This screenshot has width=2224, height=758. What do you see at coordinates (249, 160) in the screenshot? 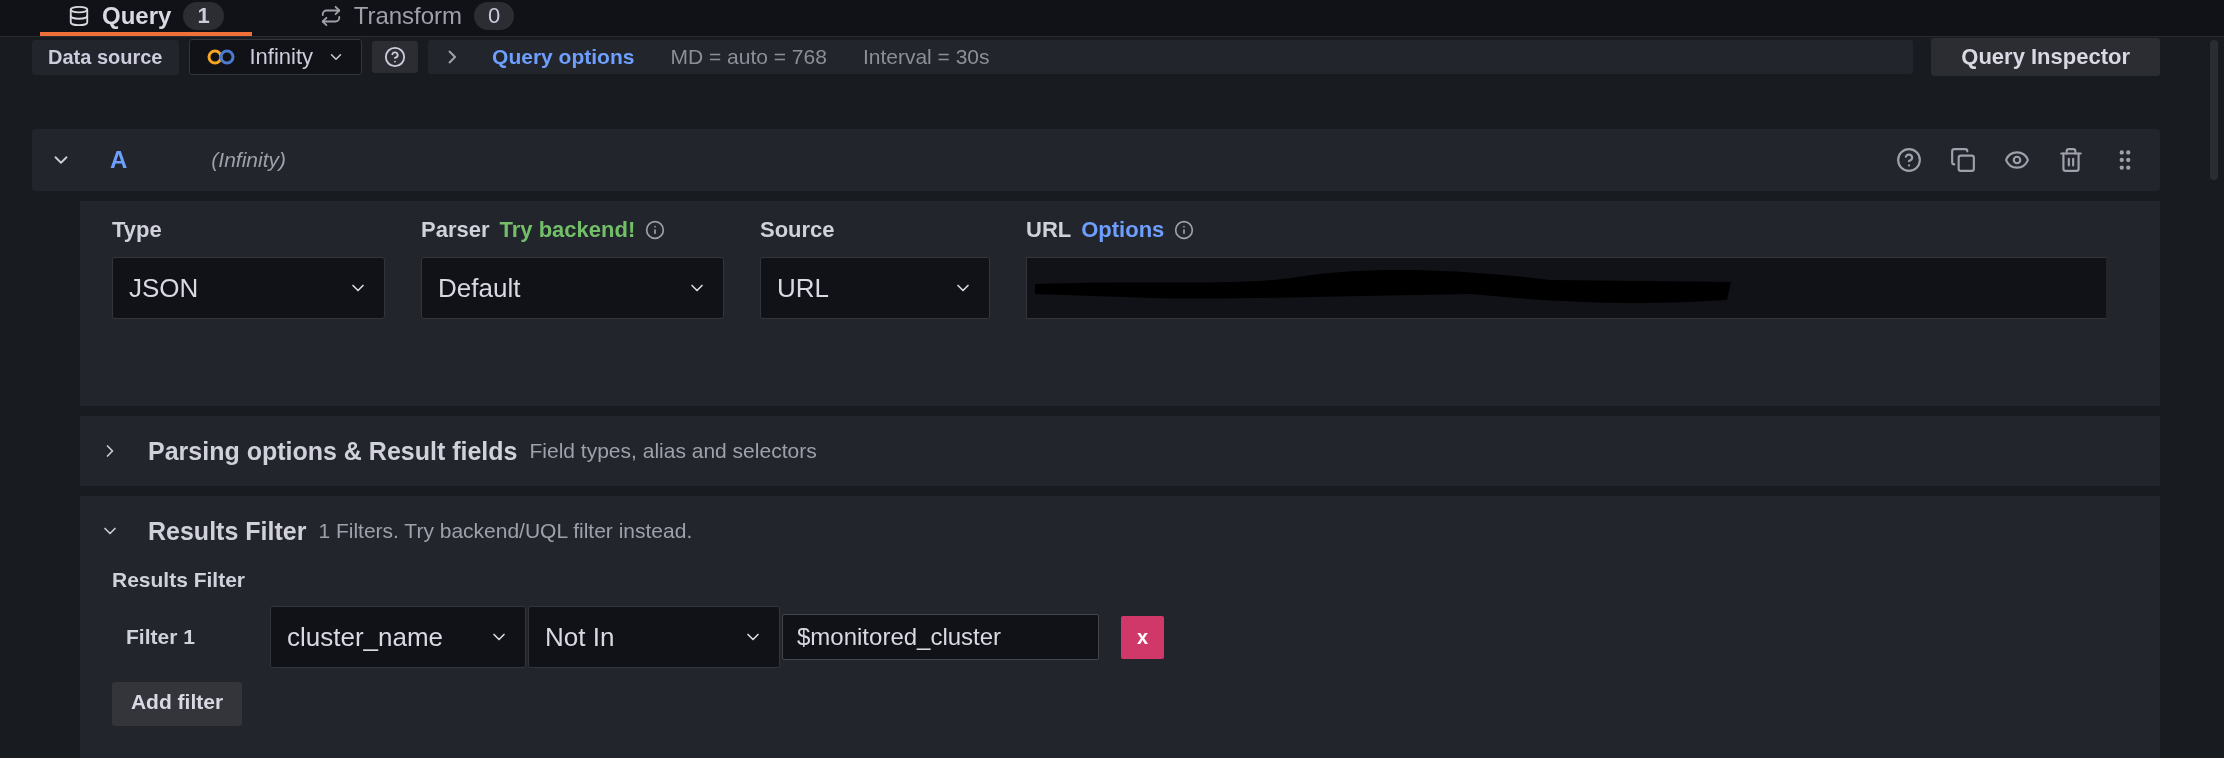
I see `datasource-name: (Infinity)` at bounding box center [249, 160].